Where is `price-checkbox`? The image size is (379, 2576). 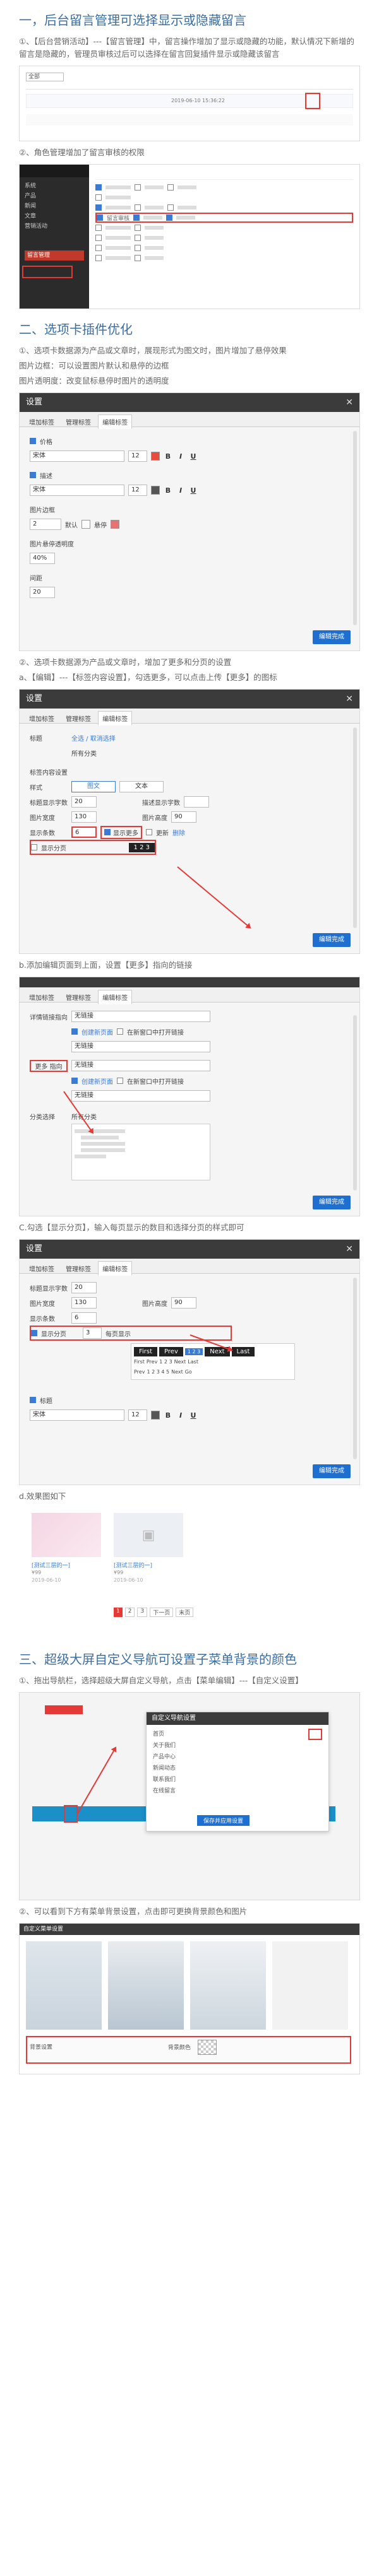 price-checkbox is located at coordinates (33, 441).